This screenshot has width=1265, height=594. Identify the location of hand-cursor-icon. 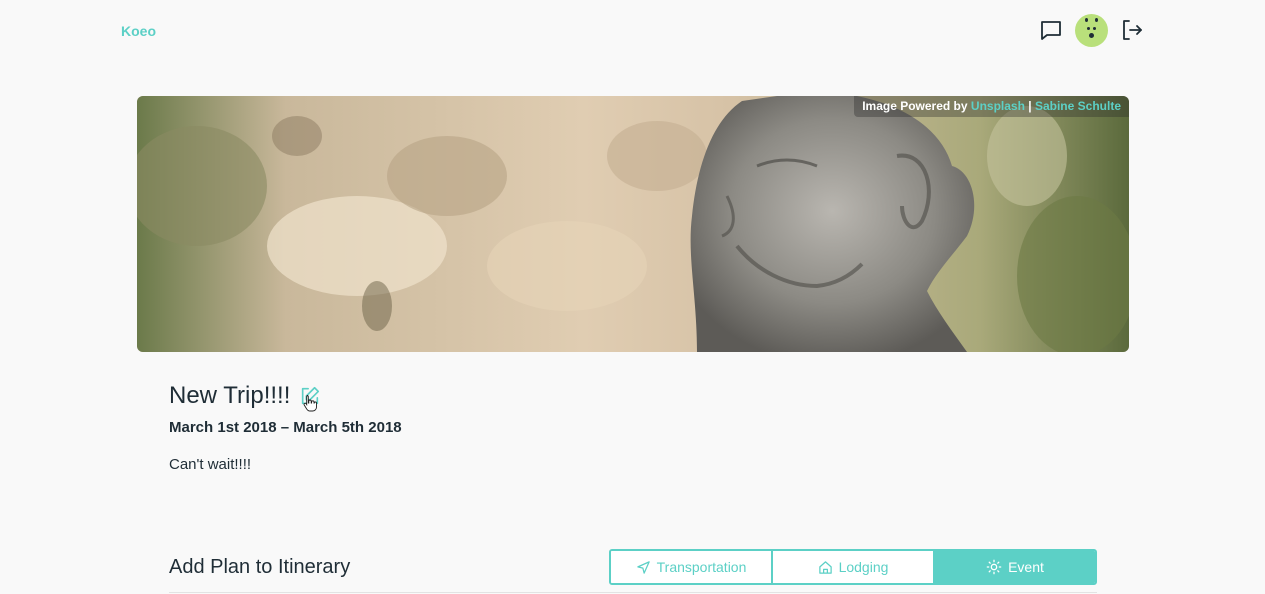
(310, 403).